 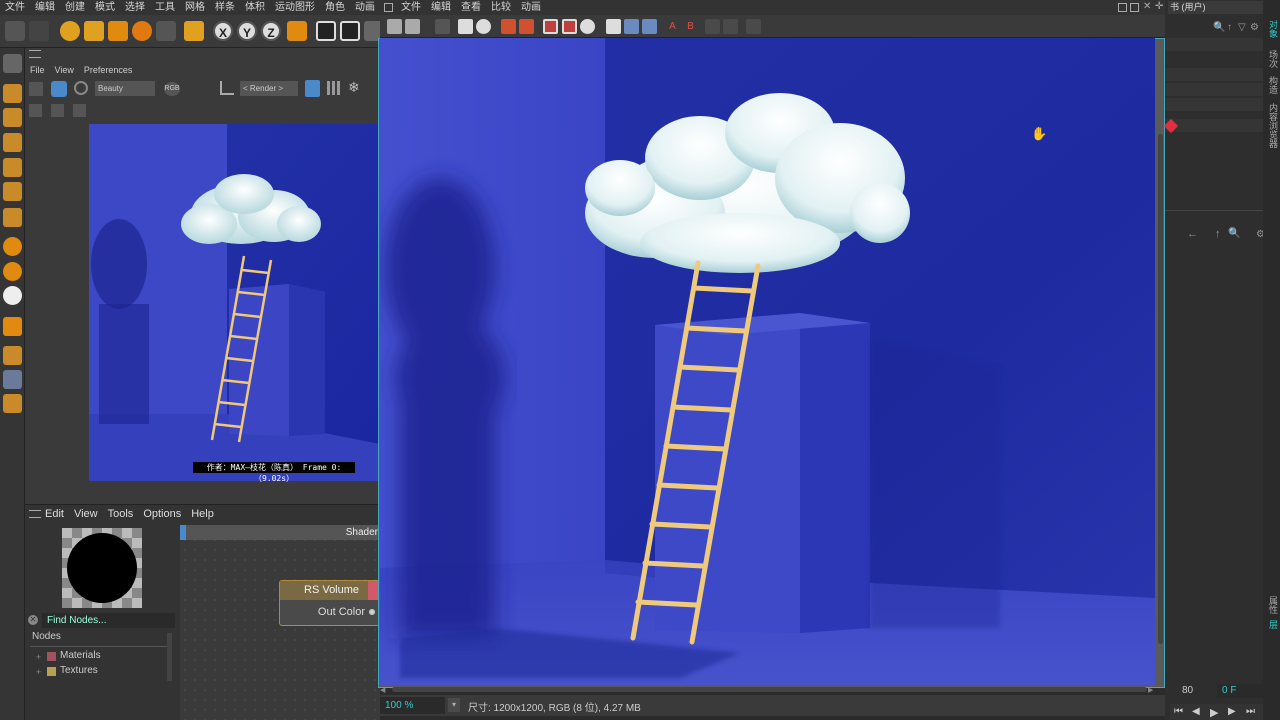 What do you see at coordinates (54, 514) in the screenshot?
I see `node-menu-edit: Edit` at bounding box center [54, 514].